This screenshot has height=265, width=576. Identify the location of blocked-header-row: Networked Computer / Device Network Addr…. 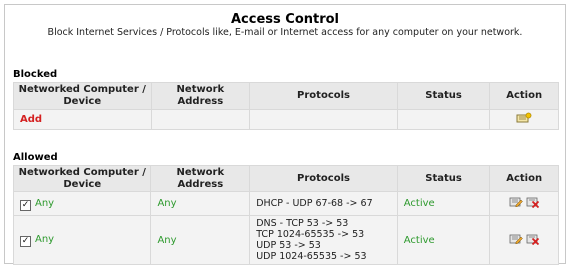
(286, 96).